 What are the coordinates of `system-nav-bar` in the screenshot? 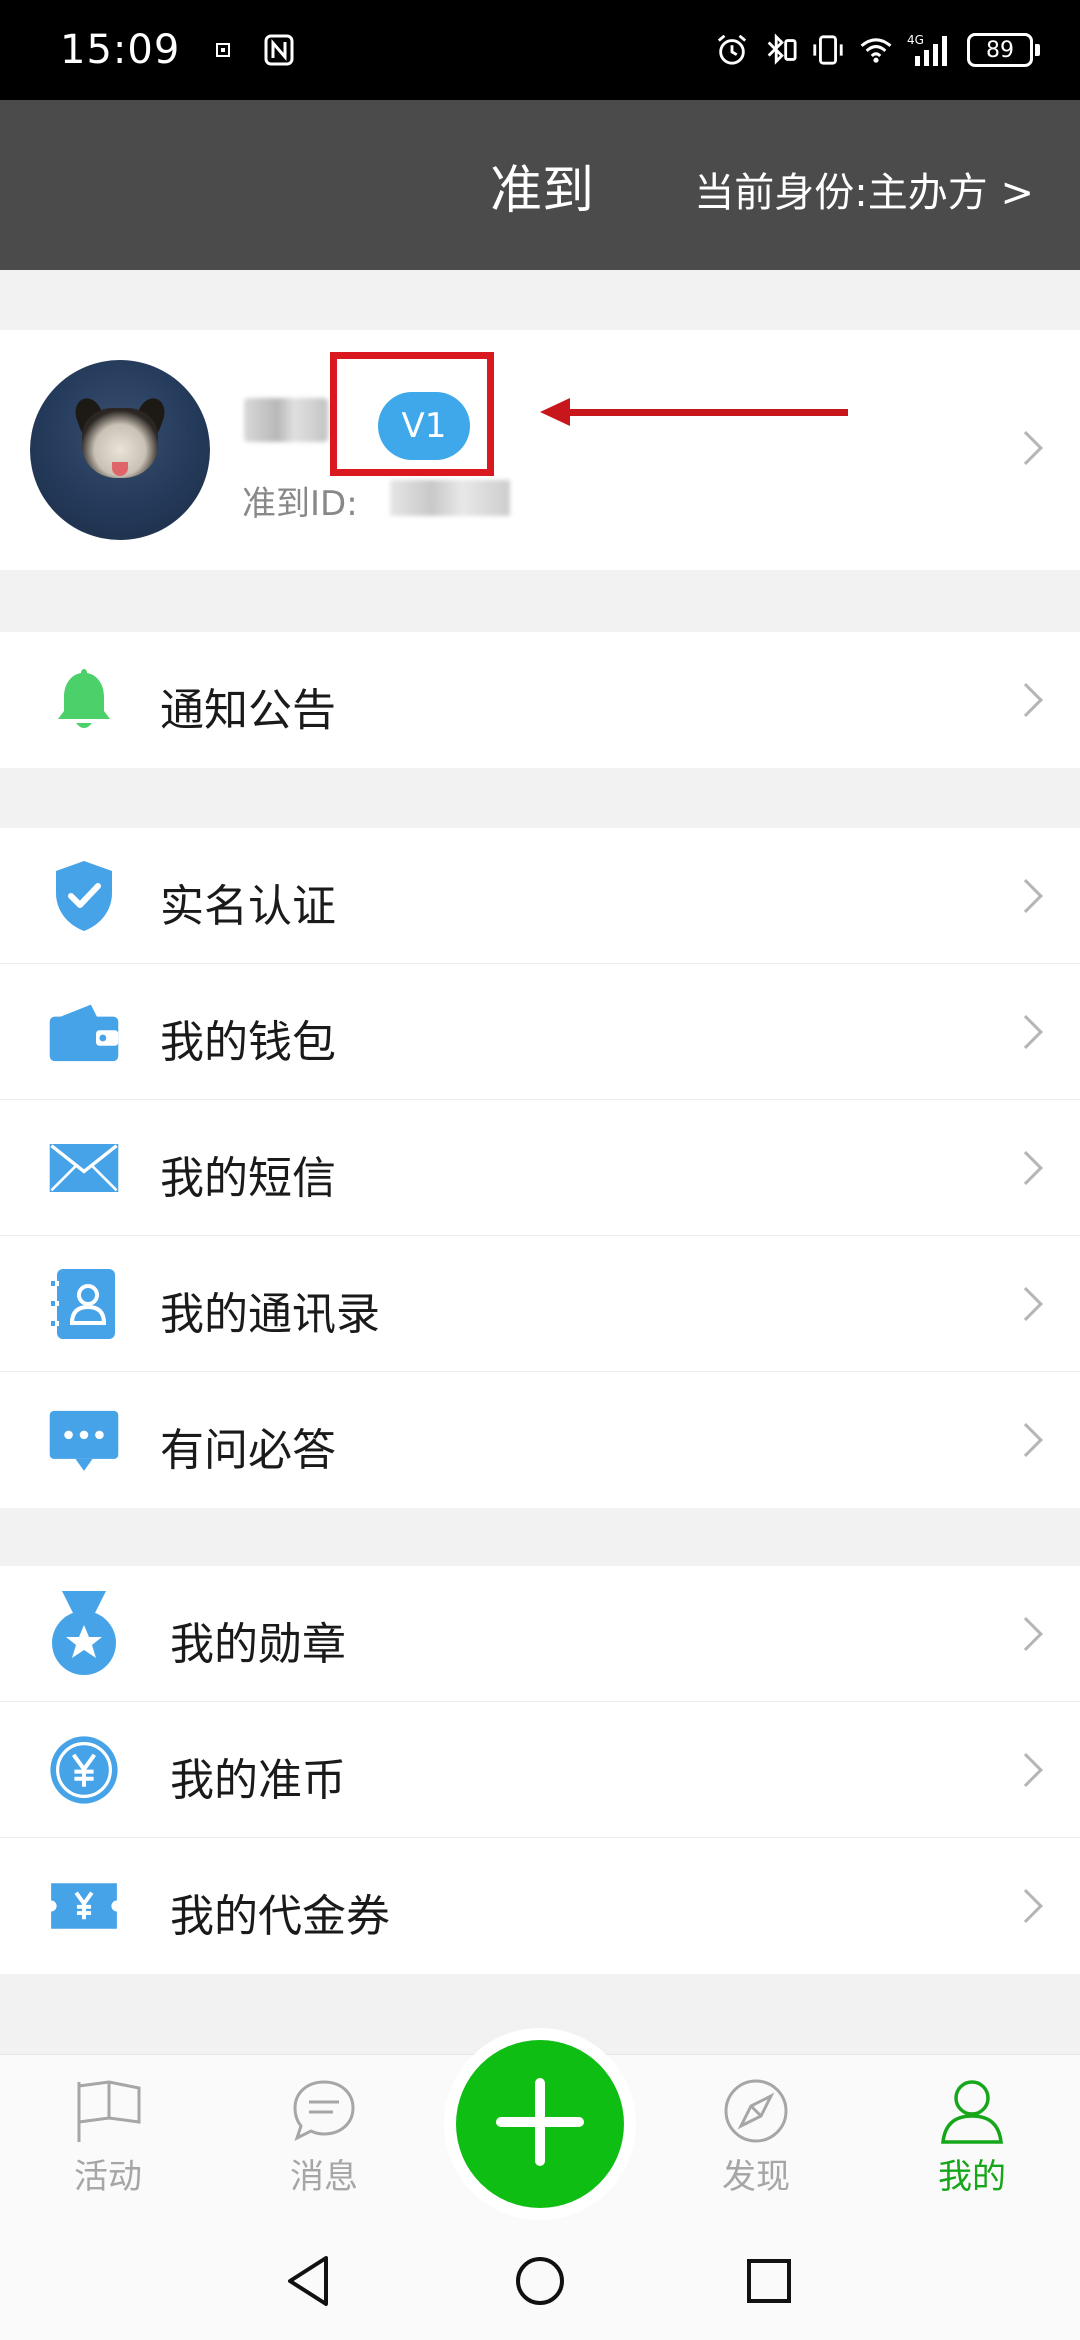 It's located at (540, 2280).